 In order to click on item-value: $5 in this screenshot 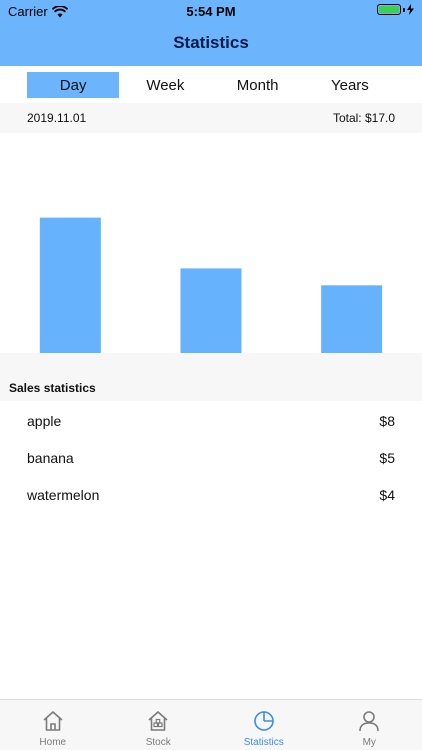, I will do `click(387, 458)`.